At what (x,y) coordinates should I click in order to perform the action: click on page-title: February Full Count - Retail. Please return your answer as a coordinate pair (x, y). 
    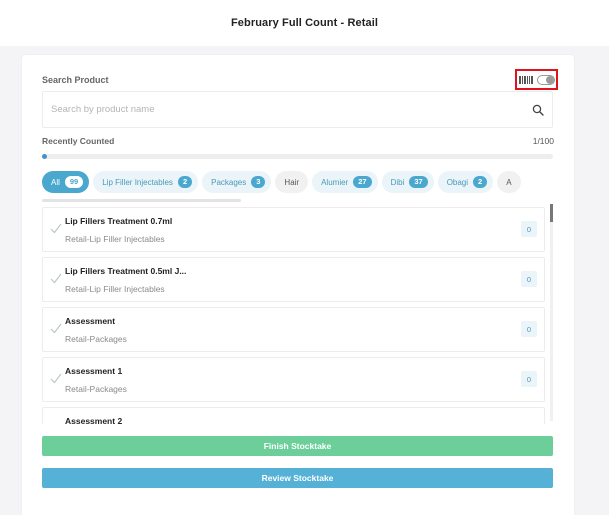
    Looking at the image, I should click on (304, 23).